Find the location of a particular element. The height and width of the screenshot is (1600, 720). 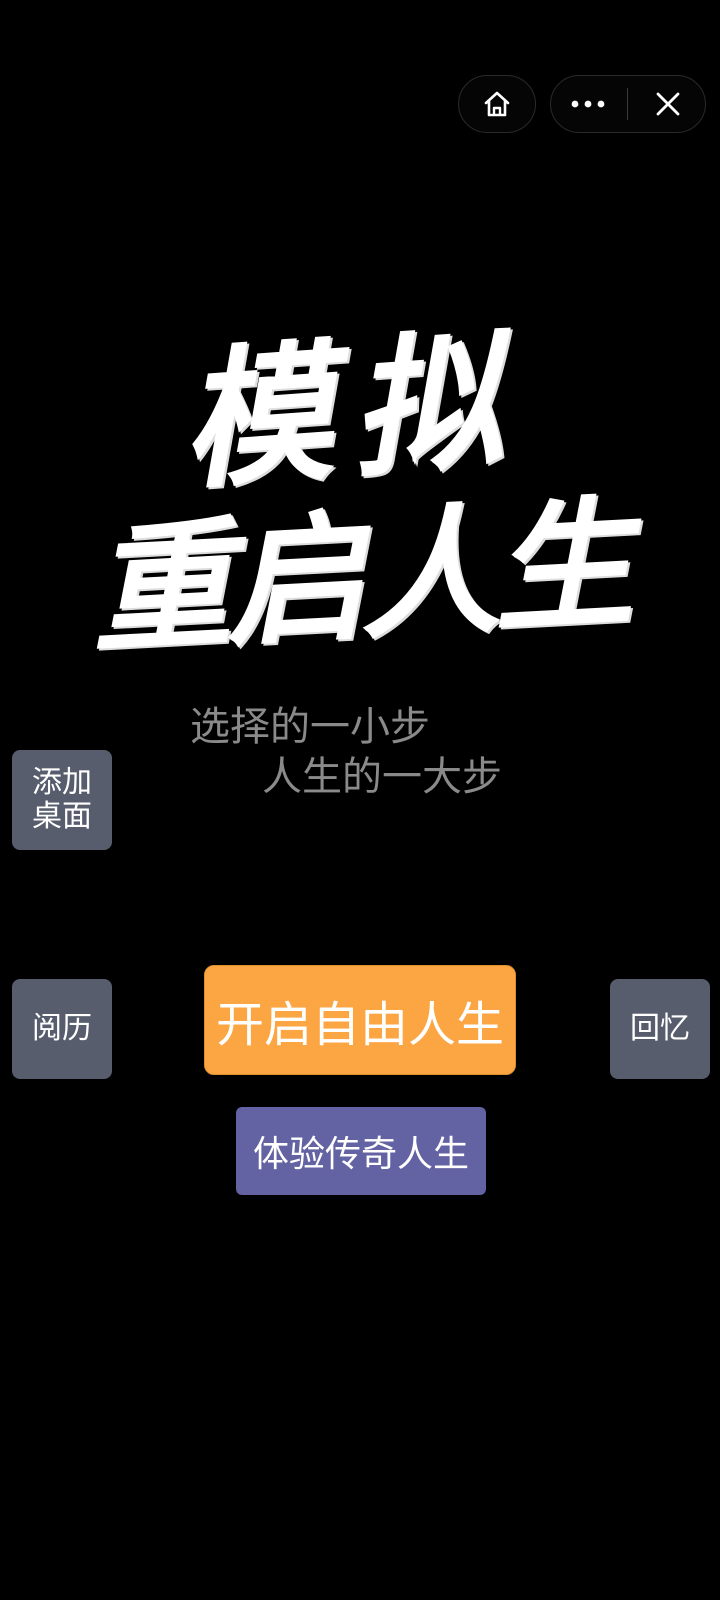

close-icon is located at coordinates (668, 104).